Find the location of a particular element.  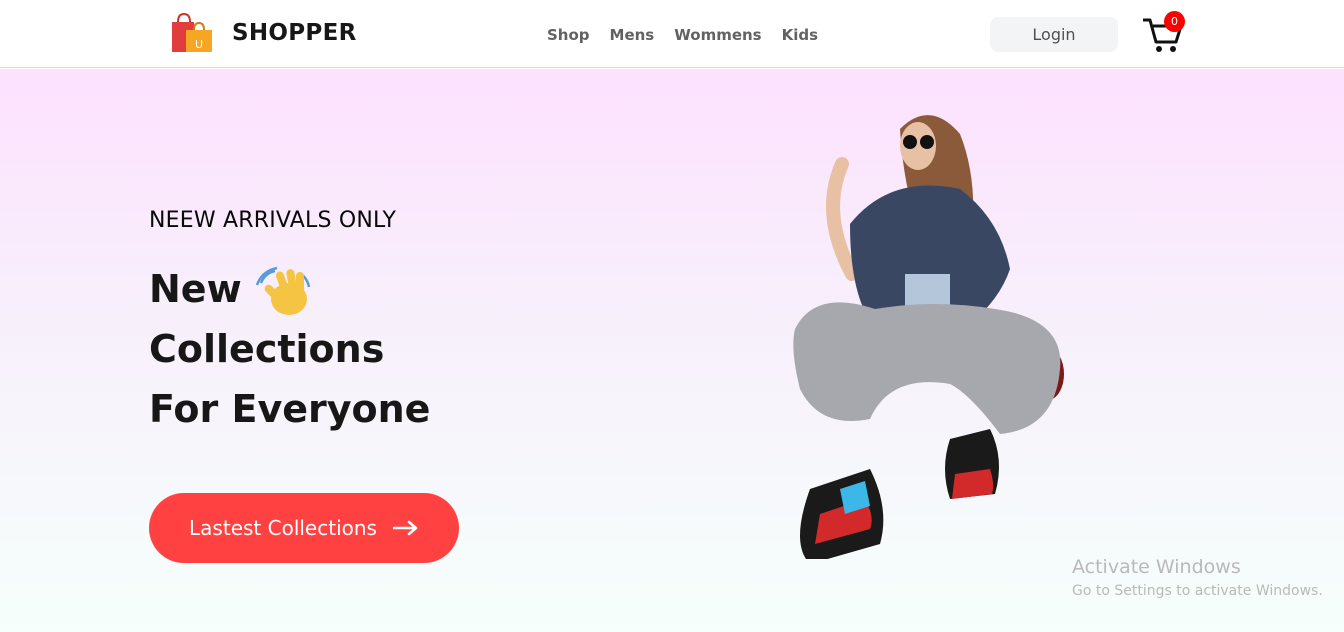

cart-count-badge: 0 is located at coordinates (1174, 21).